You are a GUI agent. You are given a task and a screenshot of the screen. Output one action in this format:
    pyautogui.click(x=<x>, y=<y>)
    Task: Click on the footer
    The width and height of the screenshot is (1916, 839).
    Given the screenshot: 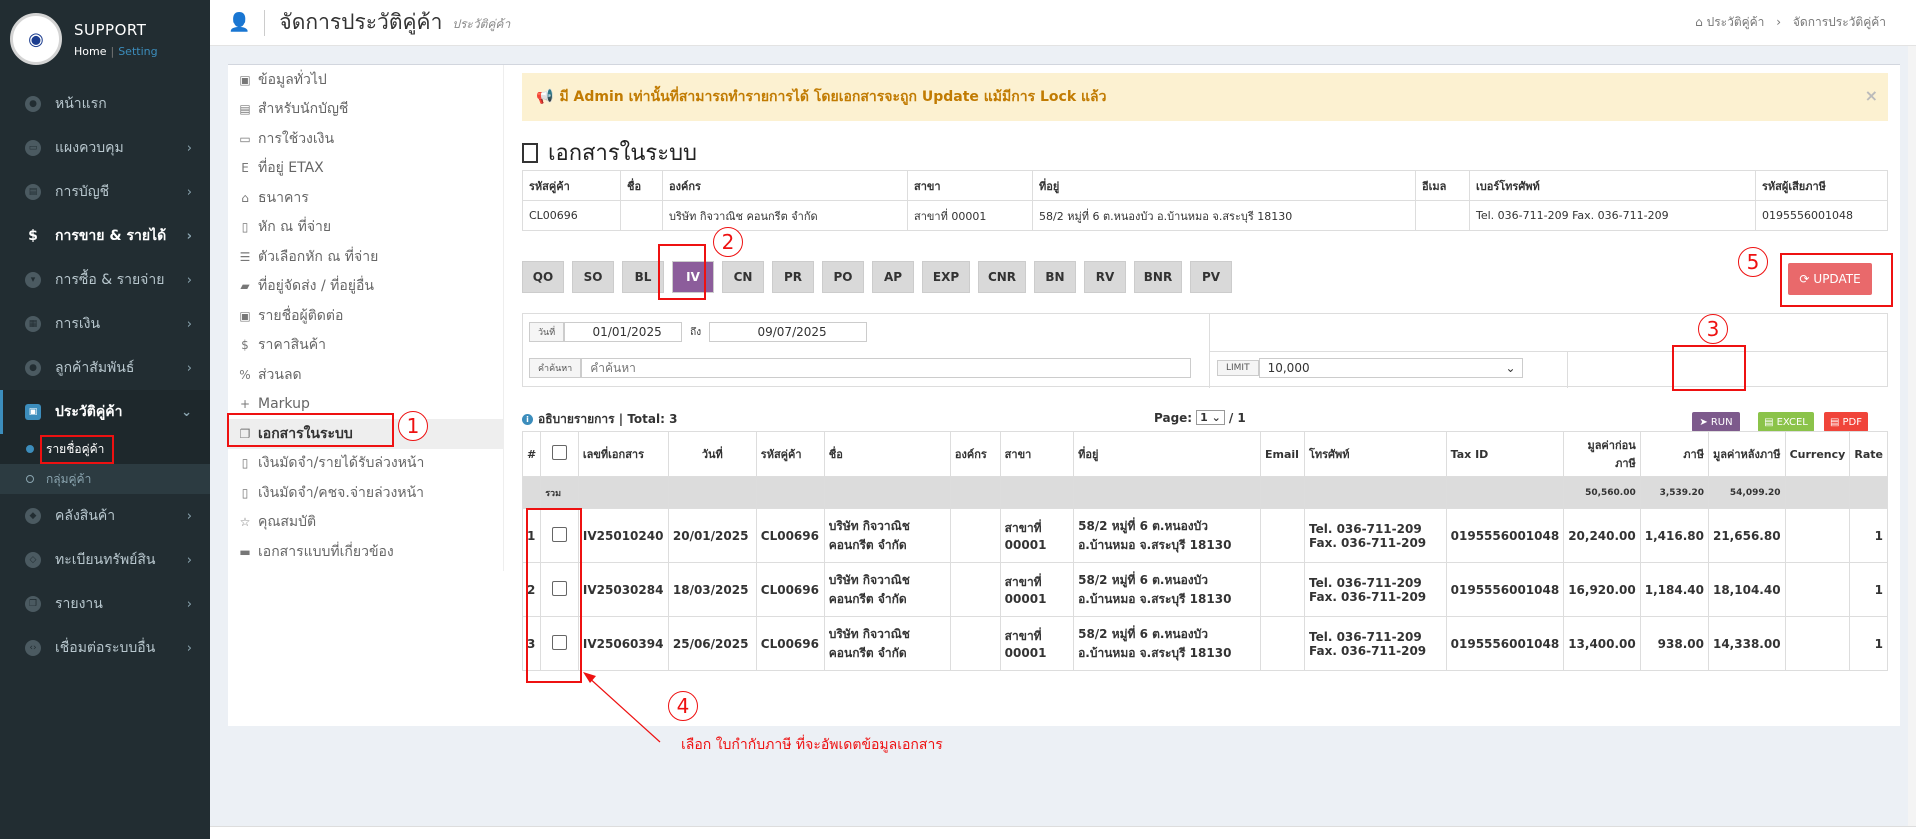 What is the action you would take?
    pyautogui.click(x=1063, y=832)
    